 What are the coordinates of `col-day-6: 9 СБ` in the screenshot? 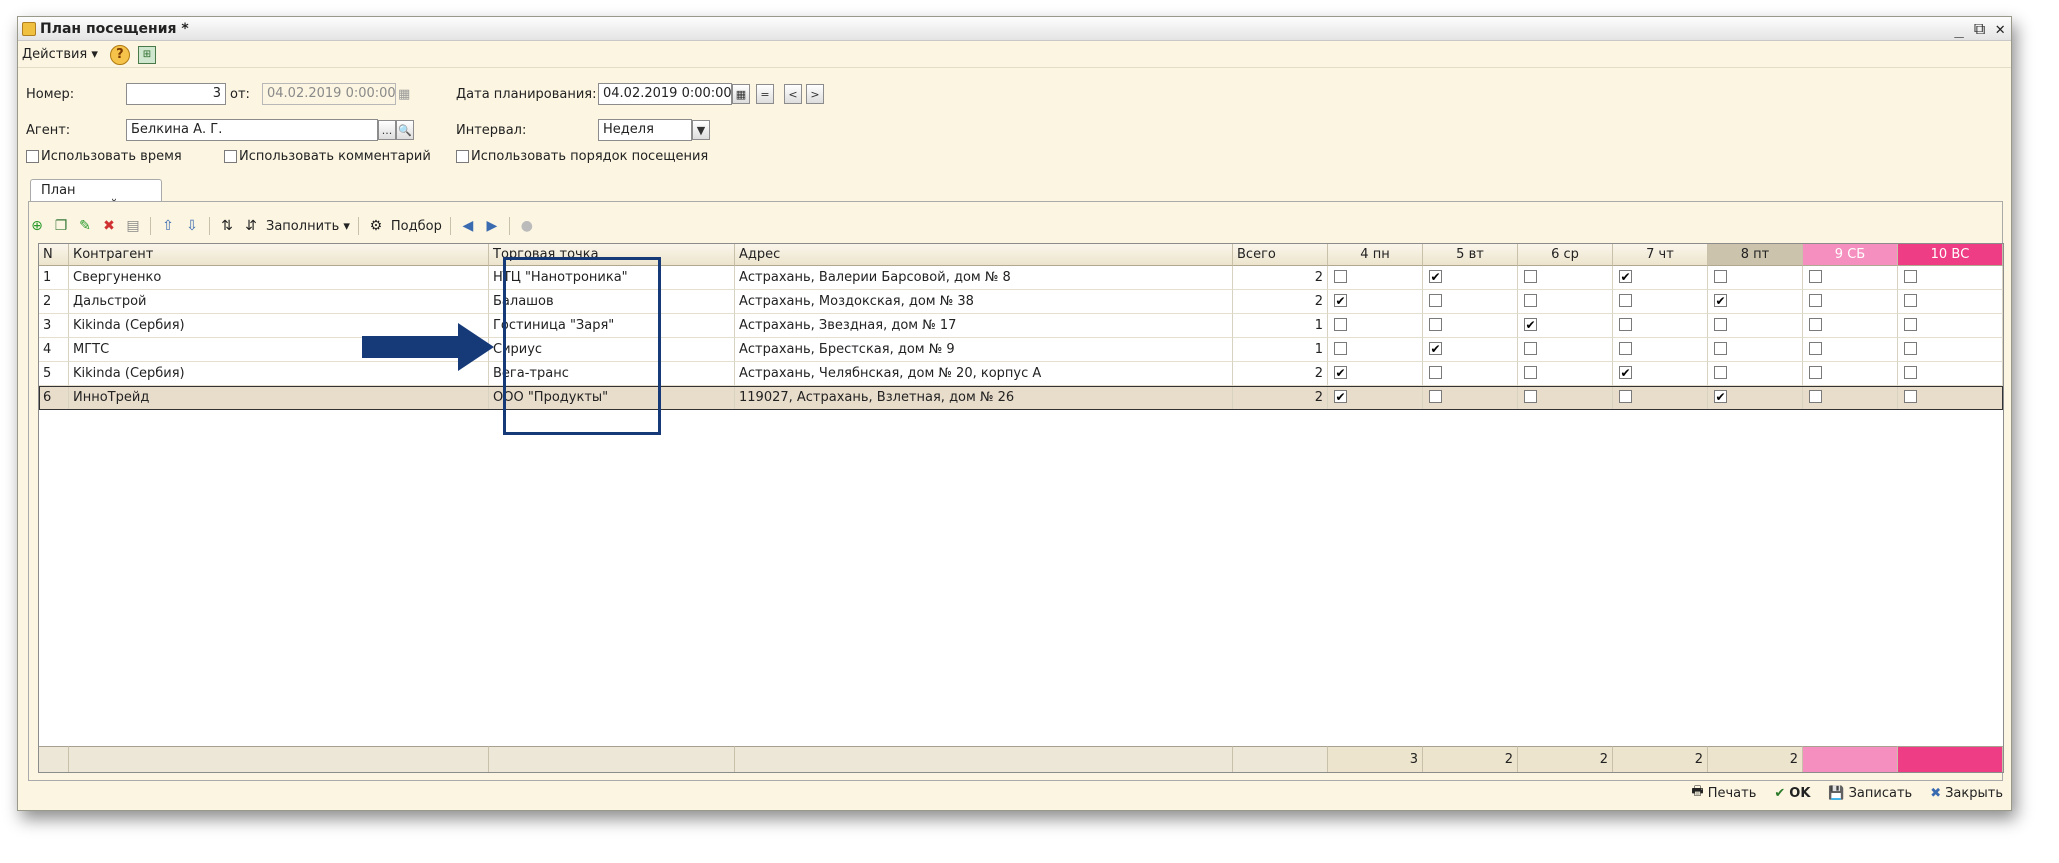 It's located at (1850, 255).